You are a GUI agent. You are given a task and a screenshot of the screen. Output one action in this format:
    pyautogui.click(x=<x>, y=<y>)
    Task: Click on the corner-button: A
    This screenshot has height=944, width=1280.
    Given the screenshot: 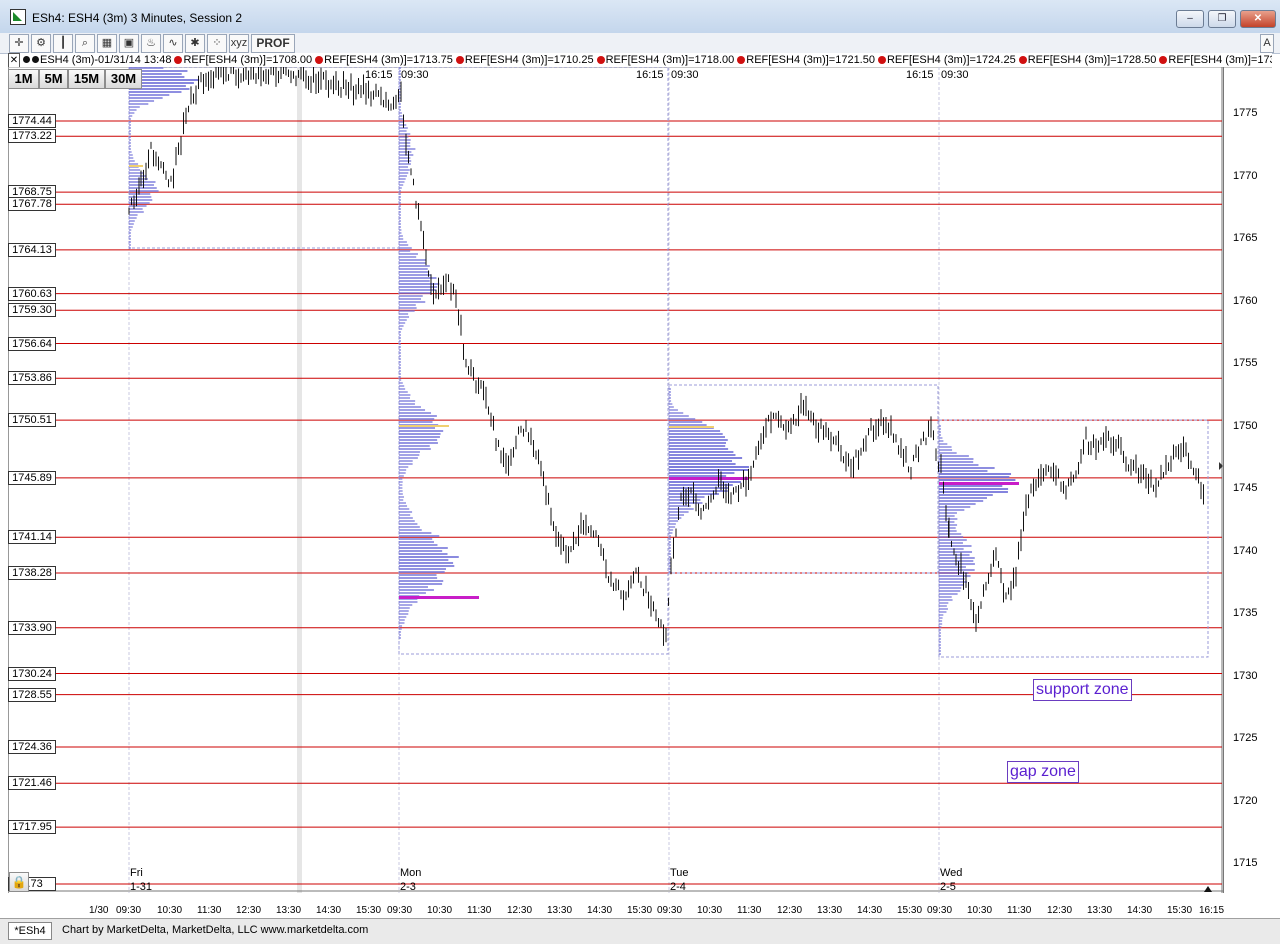 What is the action you would take?
    pyautogui.click(x=1267, y=43)
    